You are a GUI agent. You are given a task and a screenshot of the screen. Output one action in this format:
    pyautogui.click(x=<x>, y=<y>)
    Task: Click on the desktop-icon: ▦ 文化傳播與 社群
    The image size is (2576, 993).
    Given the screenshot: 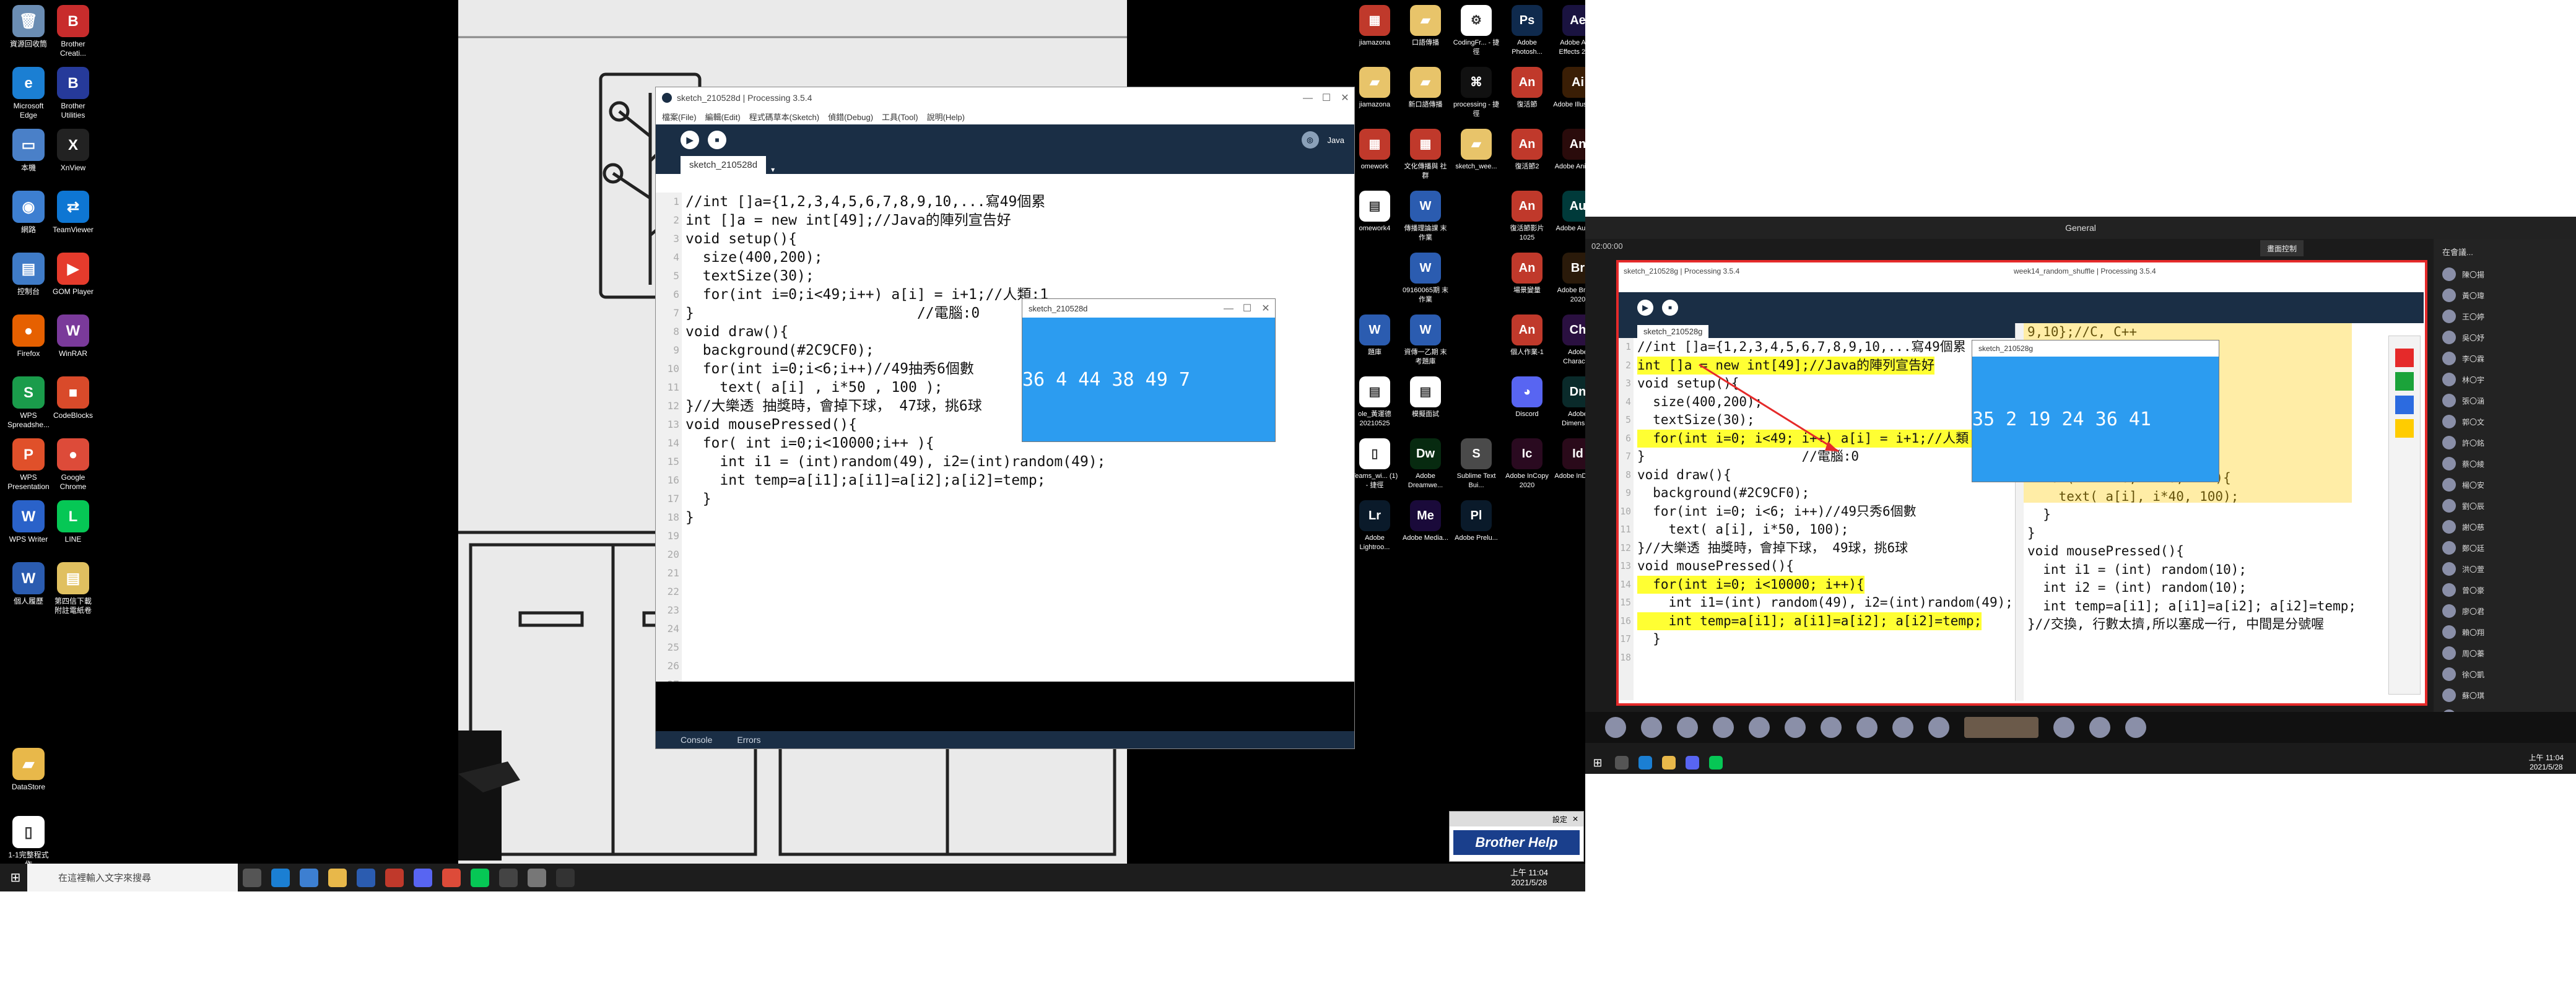 What is the action you would take?
    pyautogui.click(x=1426, y=155)
    